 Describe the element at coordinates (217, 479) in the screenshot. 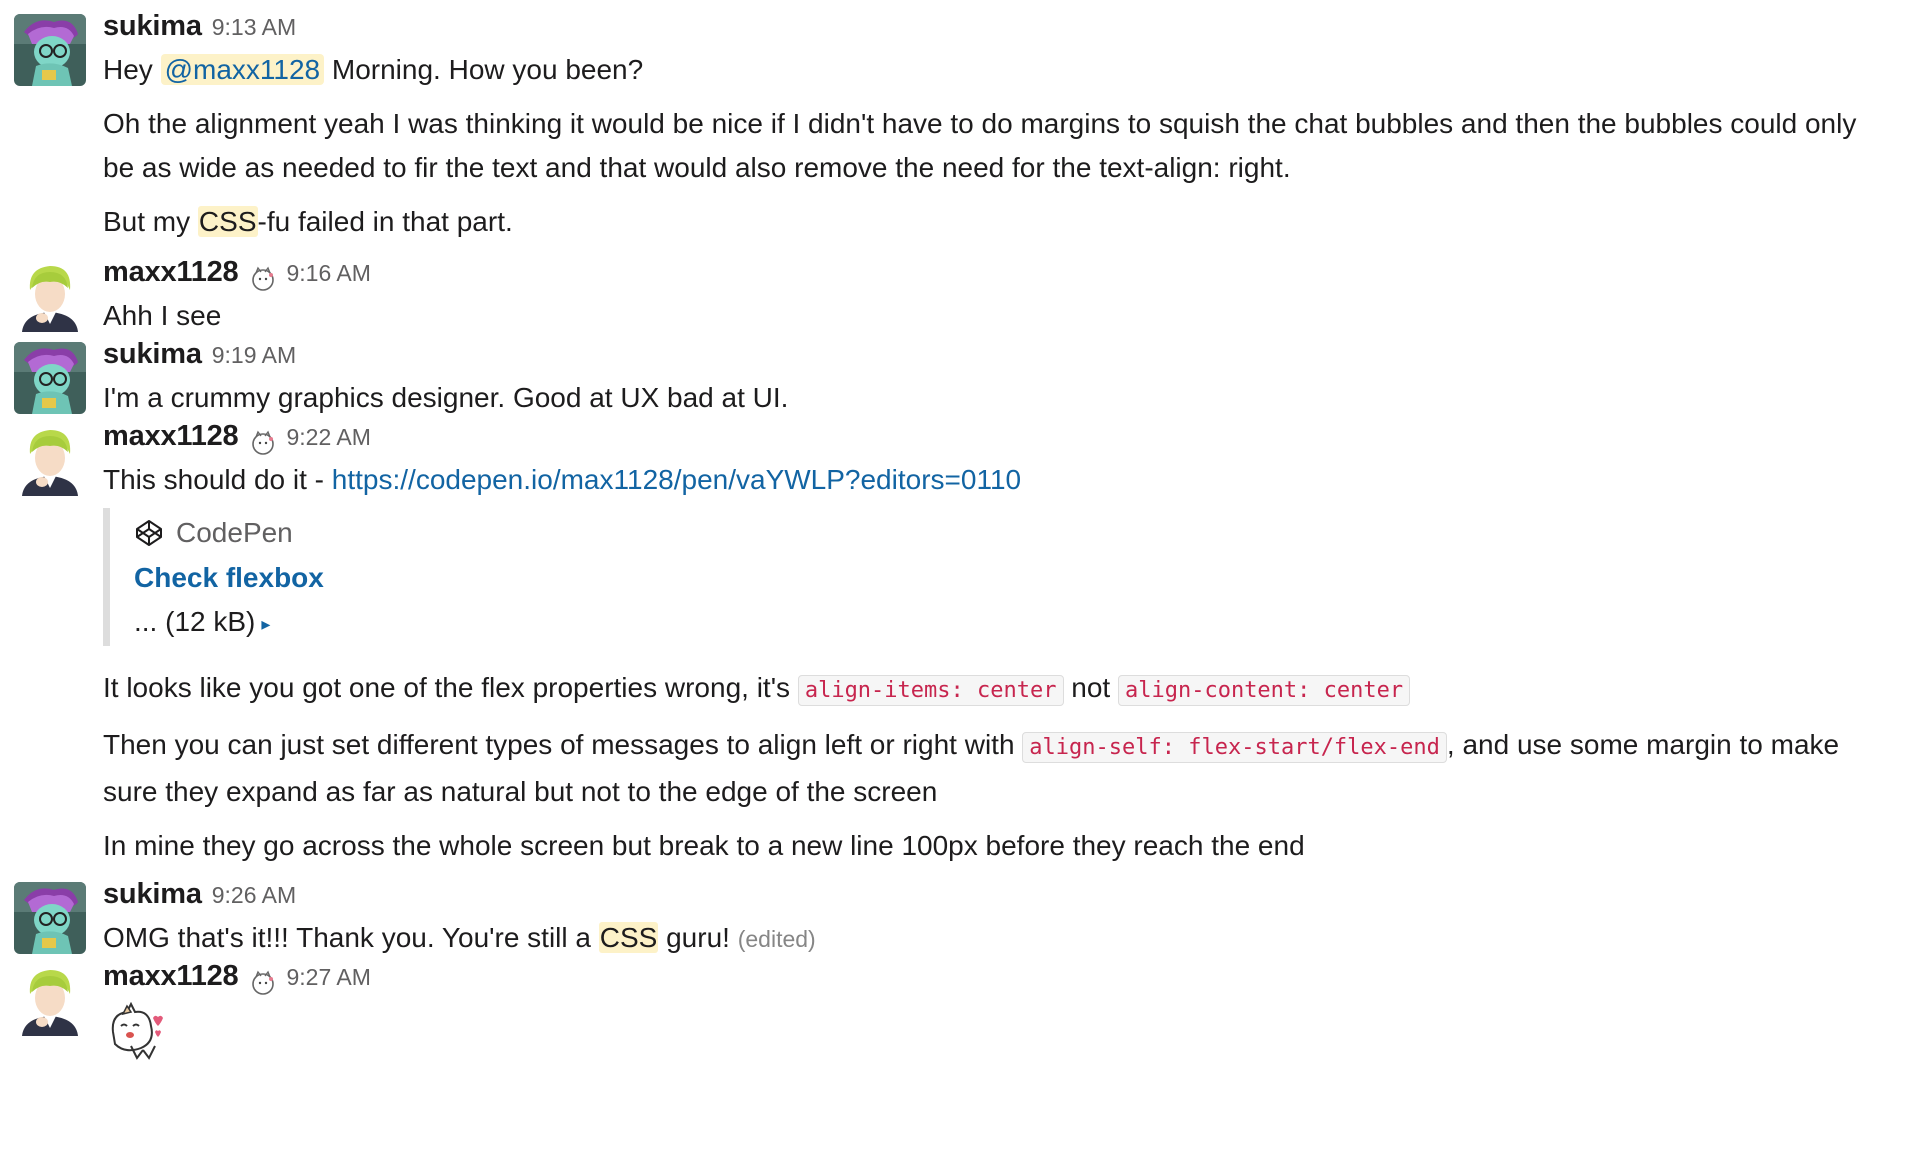

I see `text-segment: This should do it -` at that location.